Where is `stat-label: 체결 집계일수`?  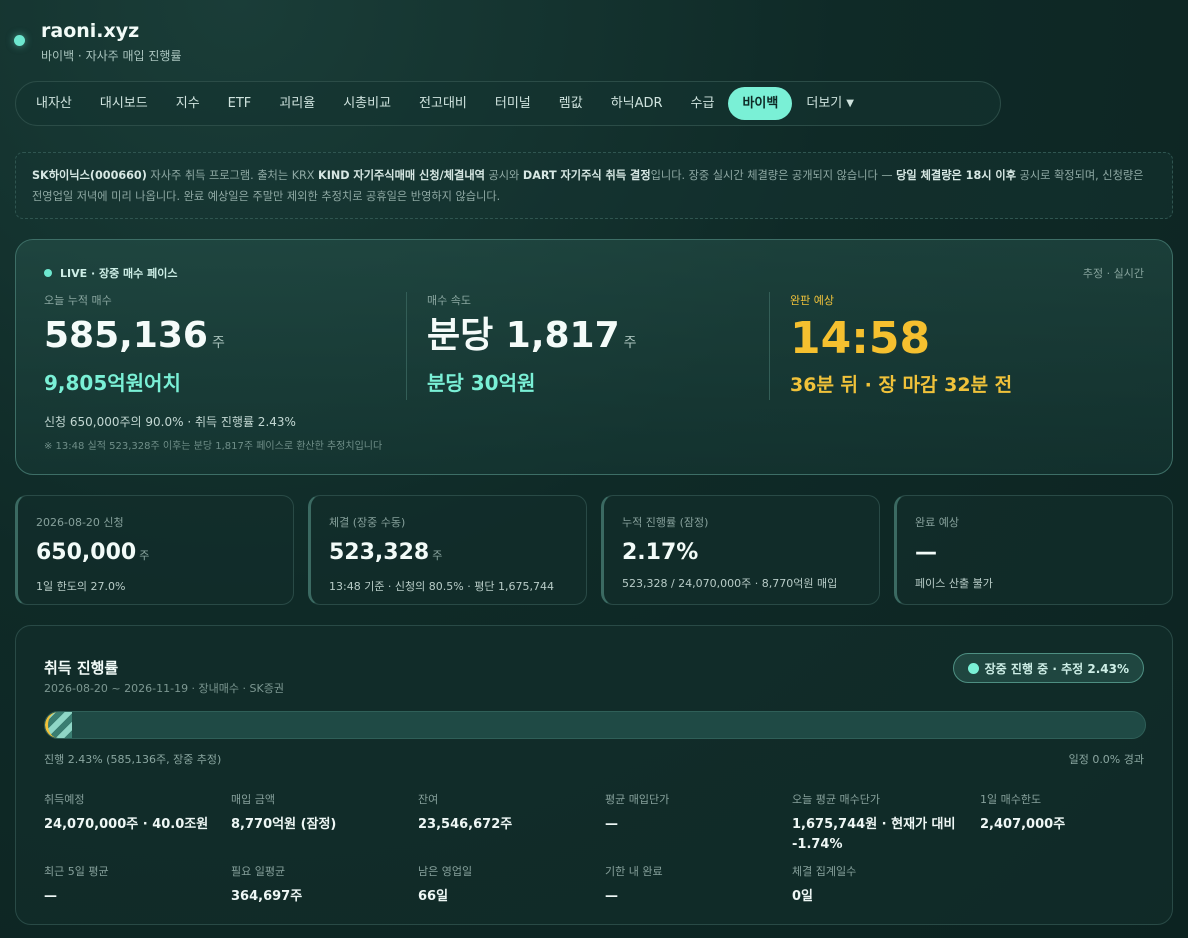 stat-label: 체결 집계일수 is located at coordinates (824, 871).